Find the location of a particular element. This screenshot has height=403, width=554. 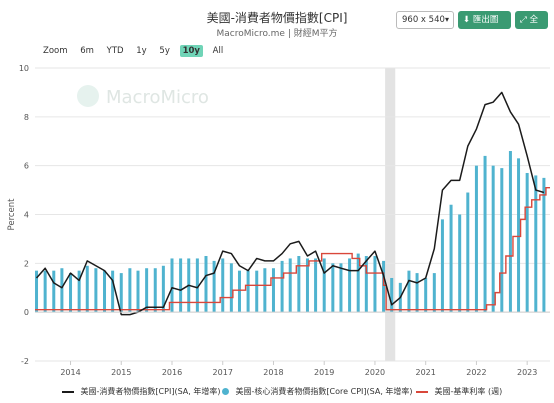

x-tick-label: 2023 is located at coordinates (527, 372).